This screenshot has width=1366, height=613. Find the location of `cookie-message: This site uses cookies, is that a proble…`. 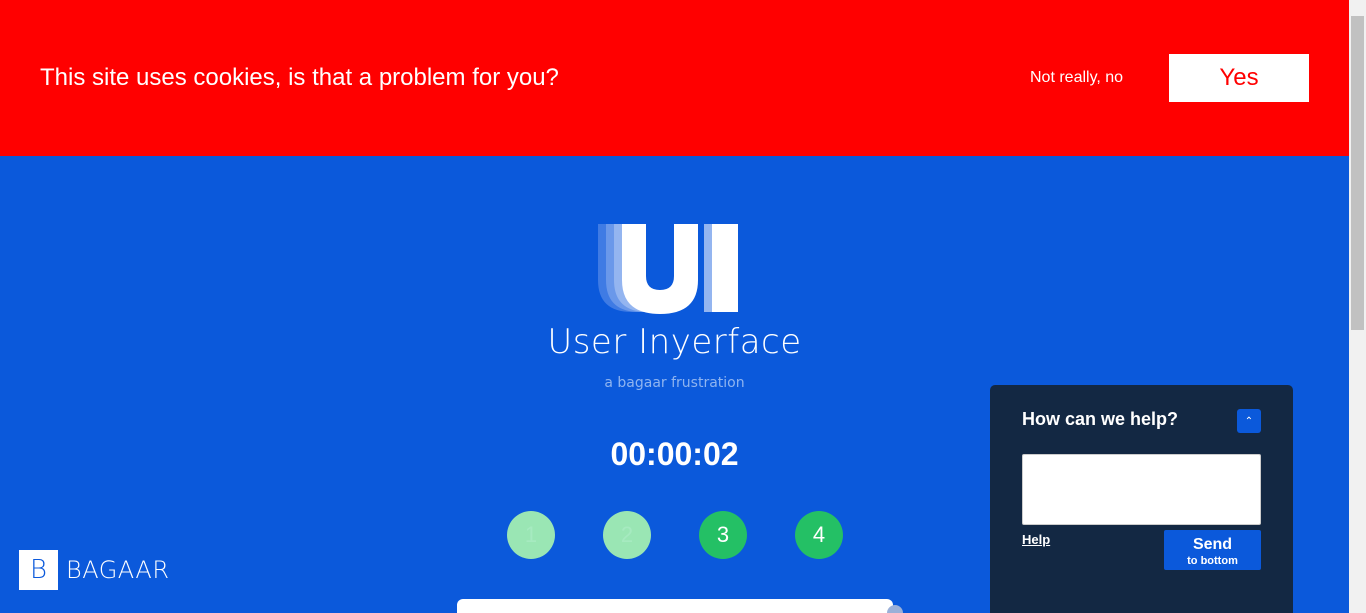

cookie-message: This site uses cookies, is that a proble… is located at coordinates (299, 77).